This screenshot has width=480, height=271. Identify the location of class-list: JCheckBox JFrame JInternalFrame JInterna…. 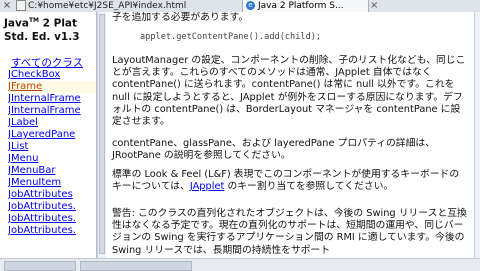
(52, 153).